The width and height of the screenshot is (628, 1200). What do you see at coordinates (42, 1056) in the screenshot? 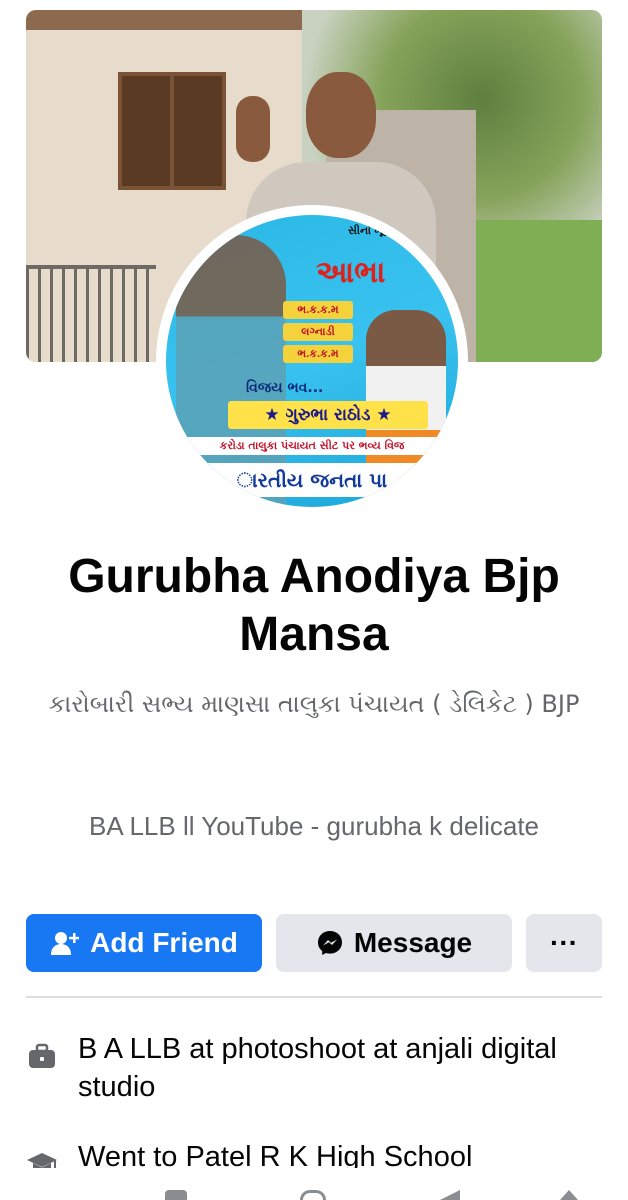
I see `briefcase-icon` at bounding box center [42, 1056].